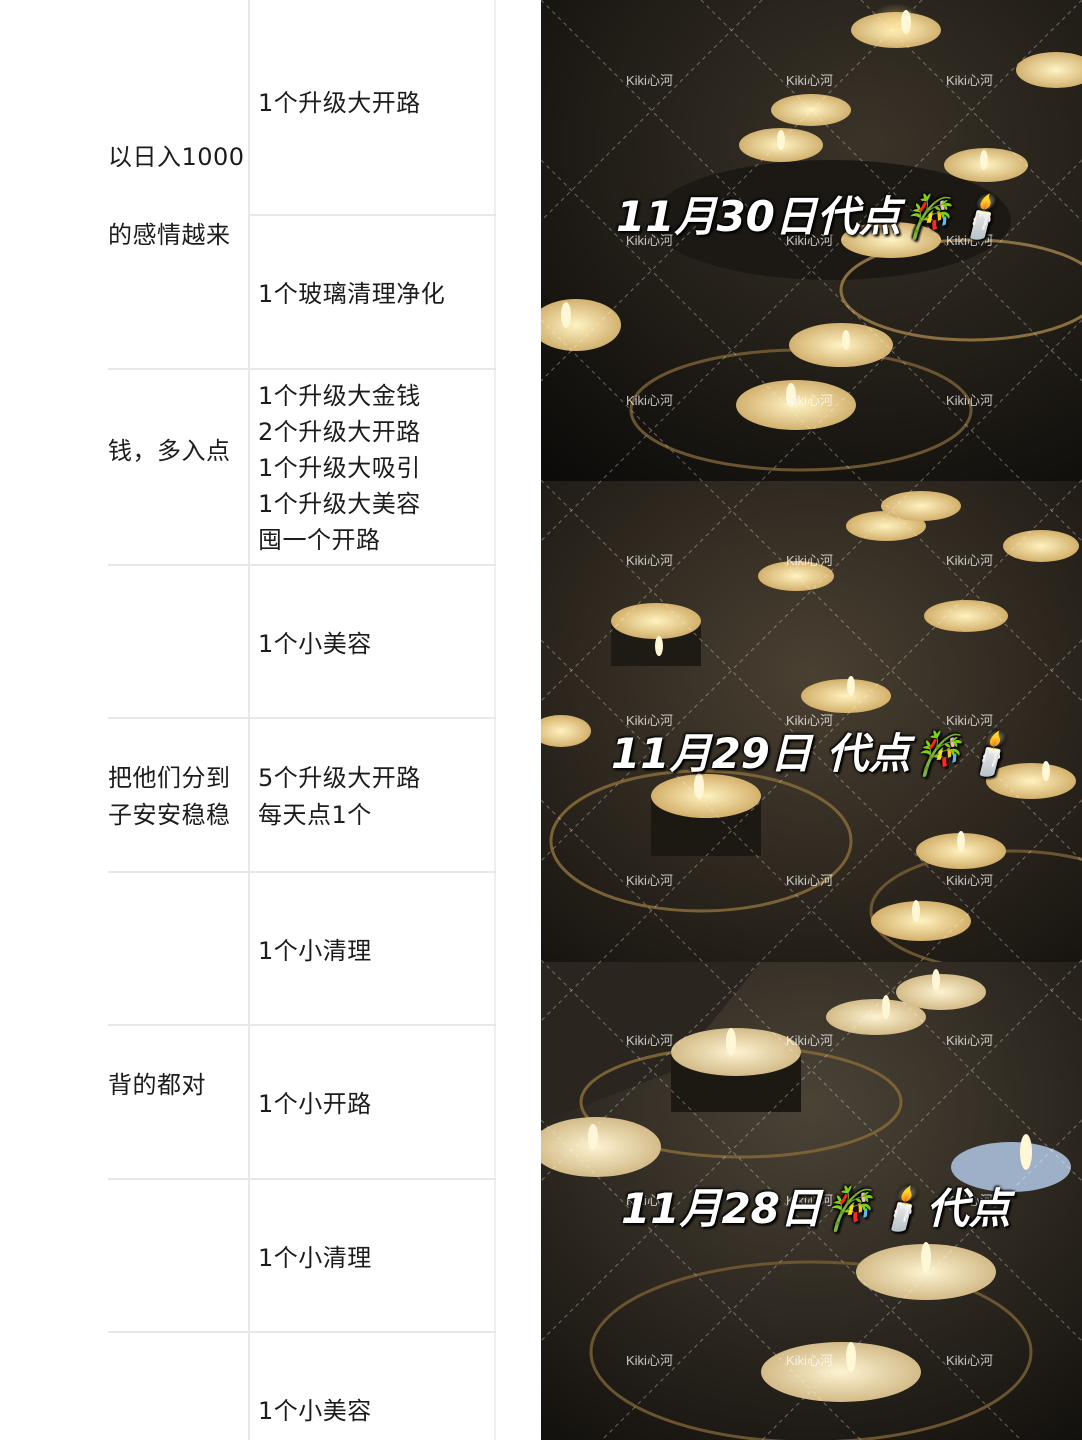 Image resolution: width=1082 pixels, height=1440 pixels. What do you see at coordinates (813, 753) in the screenshot?
I see `photo-caption: 11月29日 代点🎋🕯️` at bounding box center [813, 753].